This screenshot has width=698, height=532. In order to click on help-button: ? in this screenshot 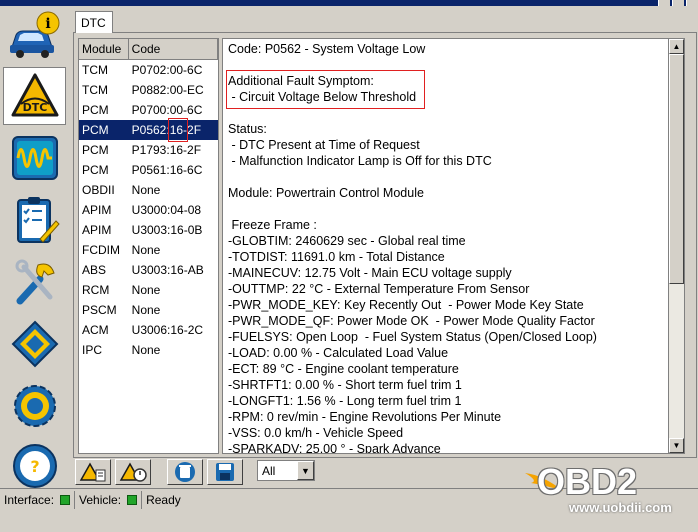, I will do `click(34, 466)`.